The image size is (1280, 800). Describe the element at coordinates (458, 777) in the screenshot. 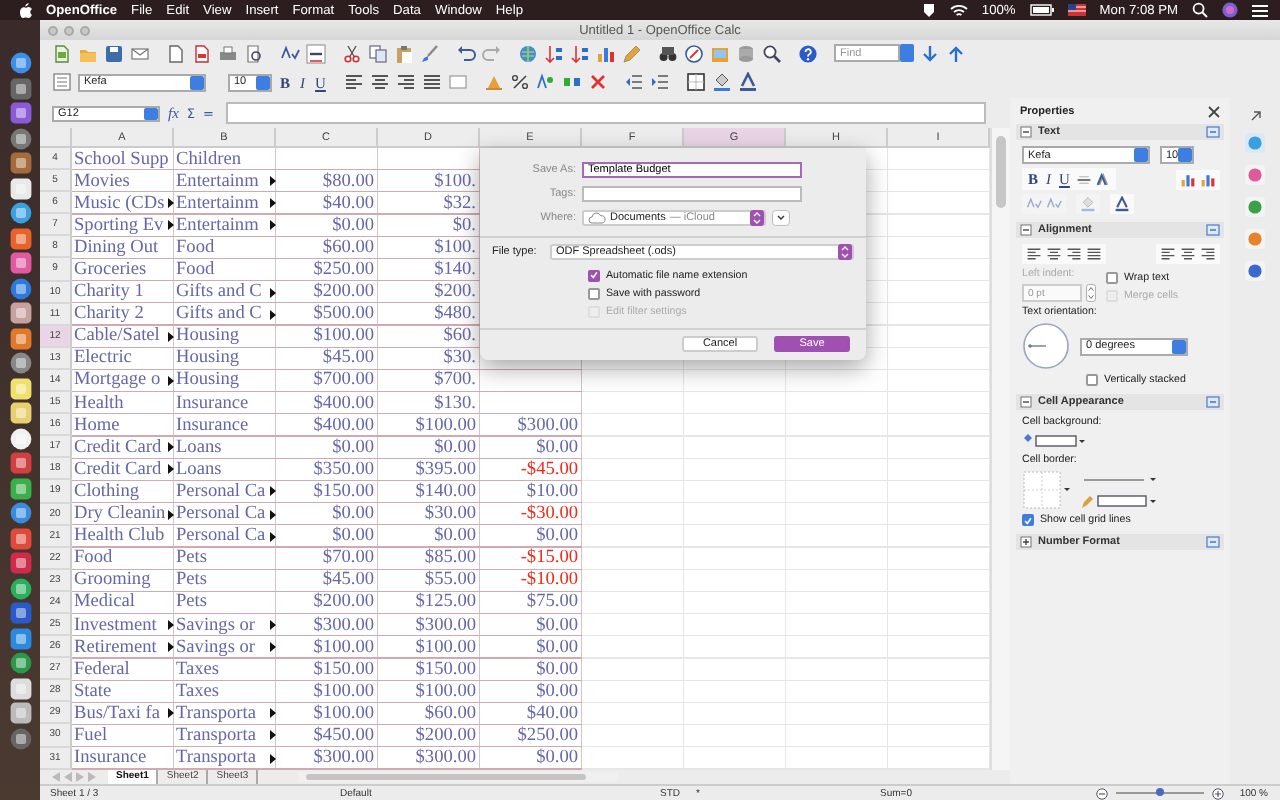

I see `horizontal-scrollbar` at that location.